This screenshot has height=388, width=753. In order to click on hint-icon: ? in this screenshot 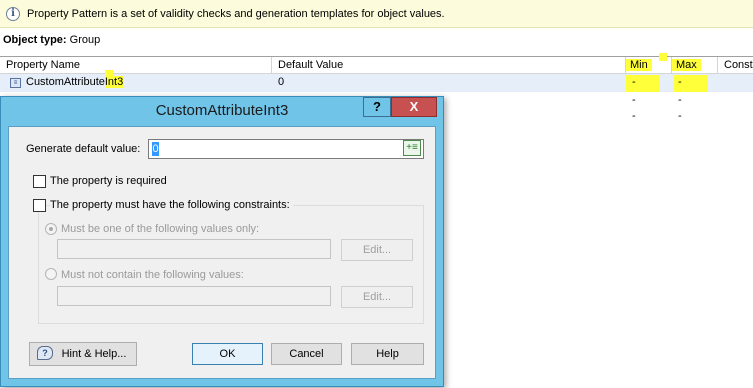, I will do `click(45, 353)`.